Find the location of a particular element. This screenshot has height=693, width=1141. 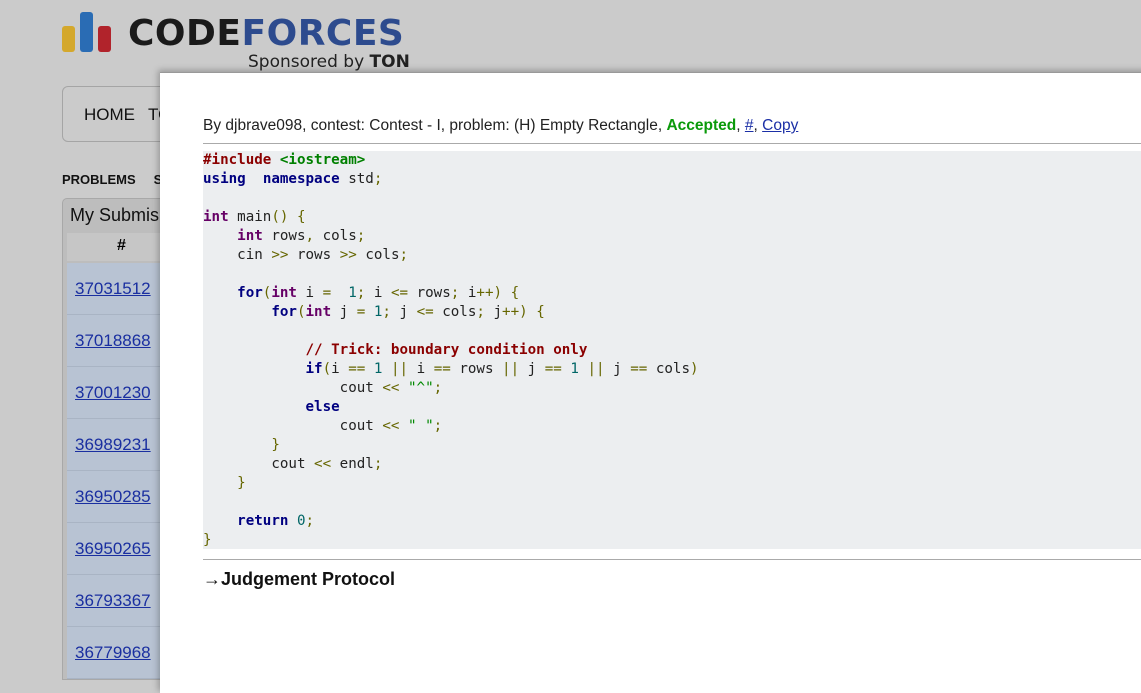

code-line: else is located at coordinates (322, 407).